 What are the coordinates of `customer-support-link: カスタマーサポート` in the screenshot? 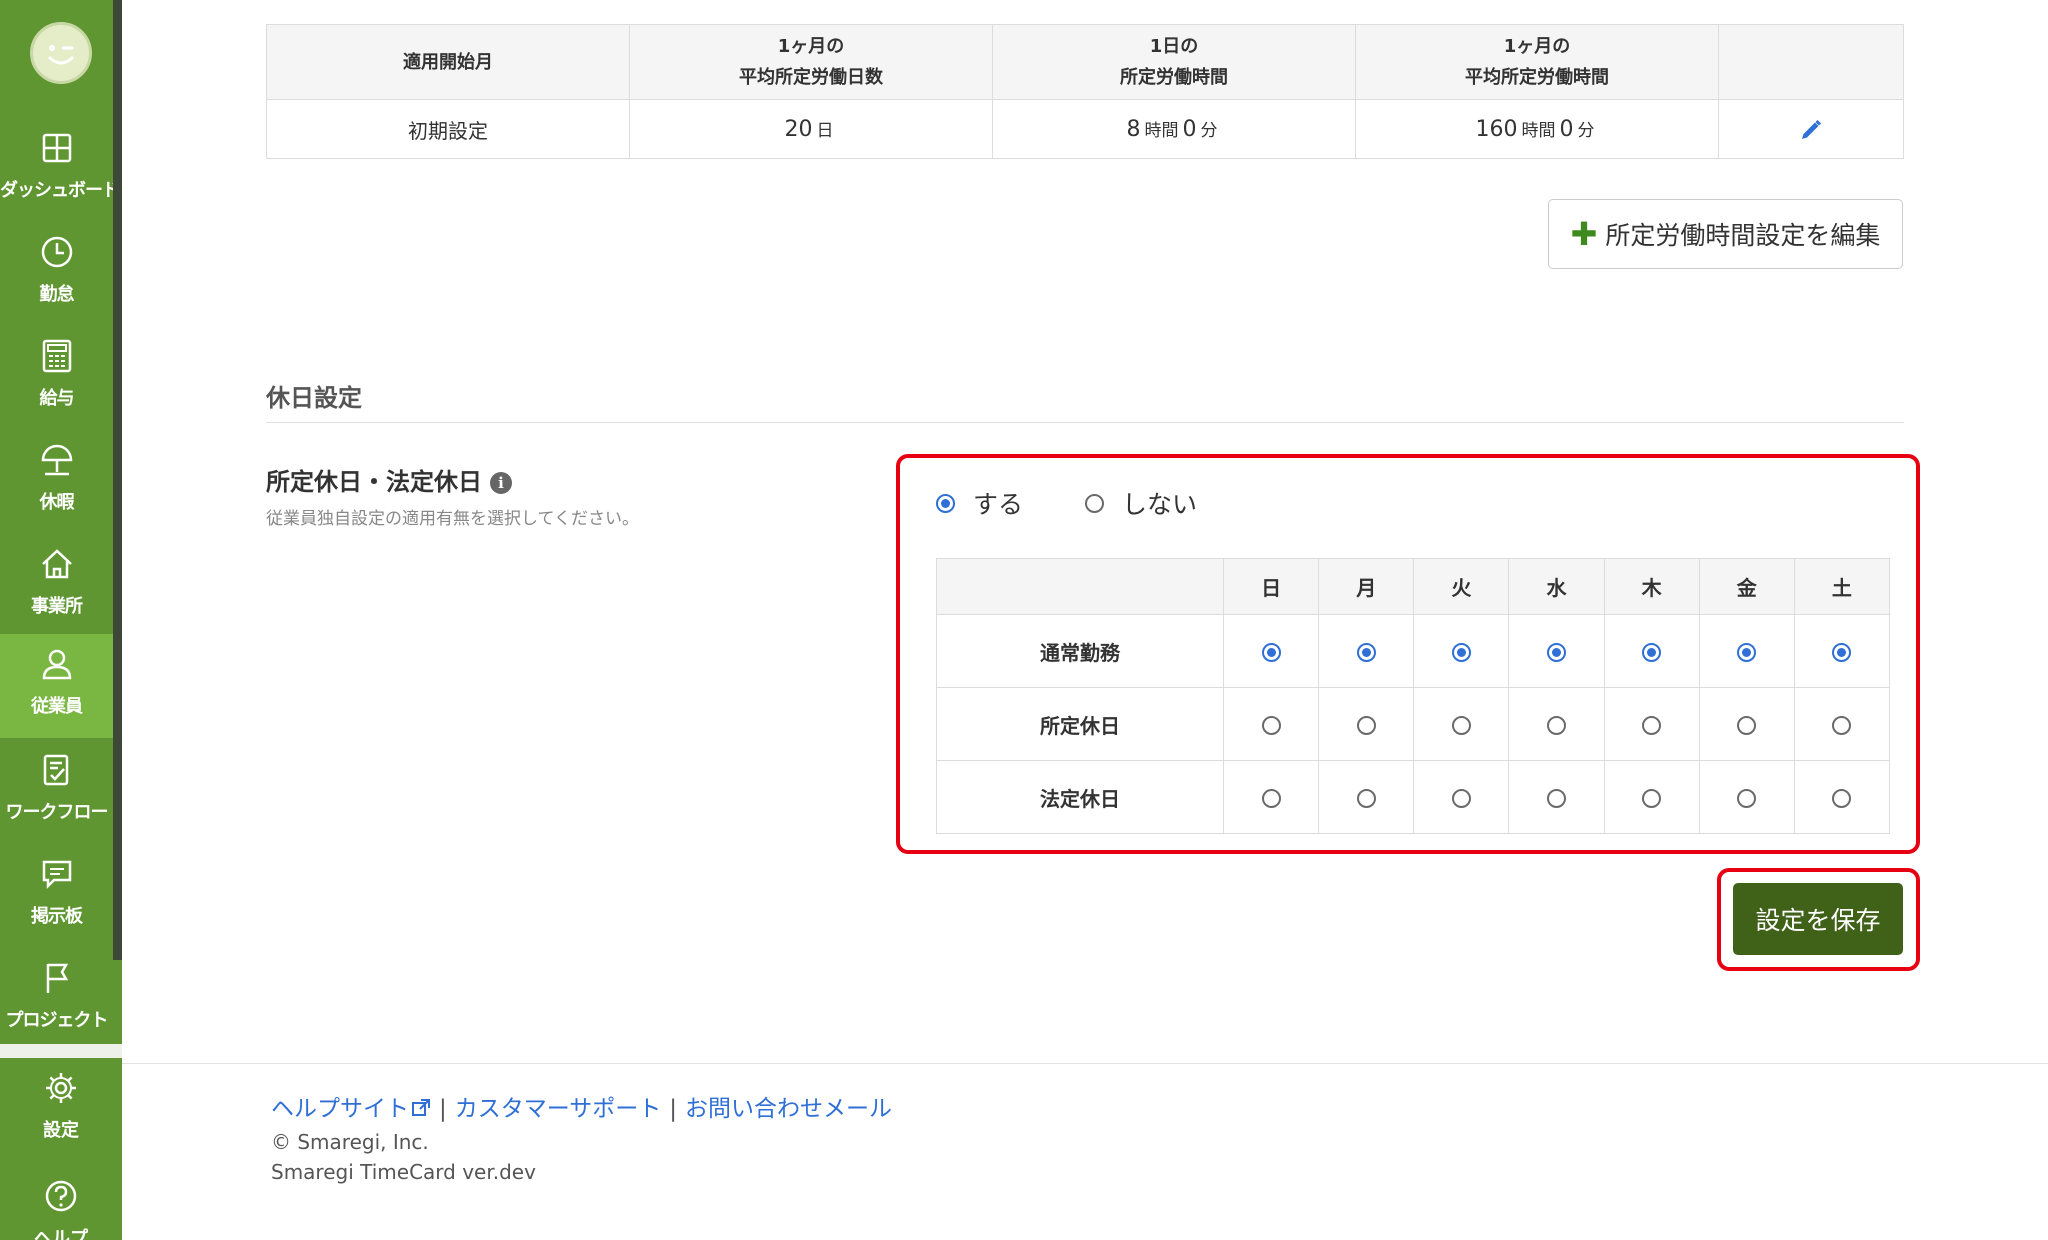 It's located at (558, 1109).